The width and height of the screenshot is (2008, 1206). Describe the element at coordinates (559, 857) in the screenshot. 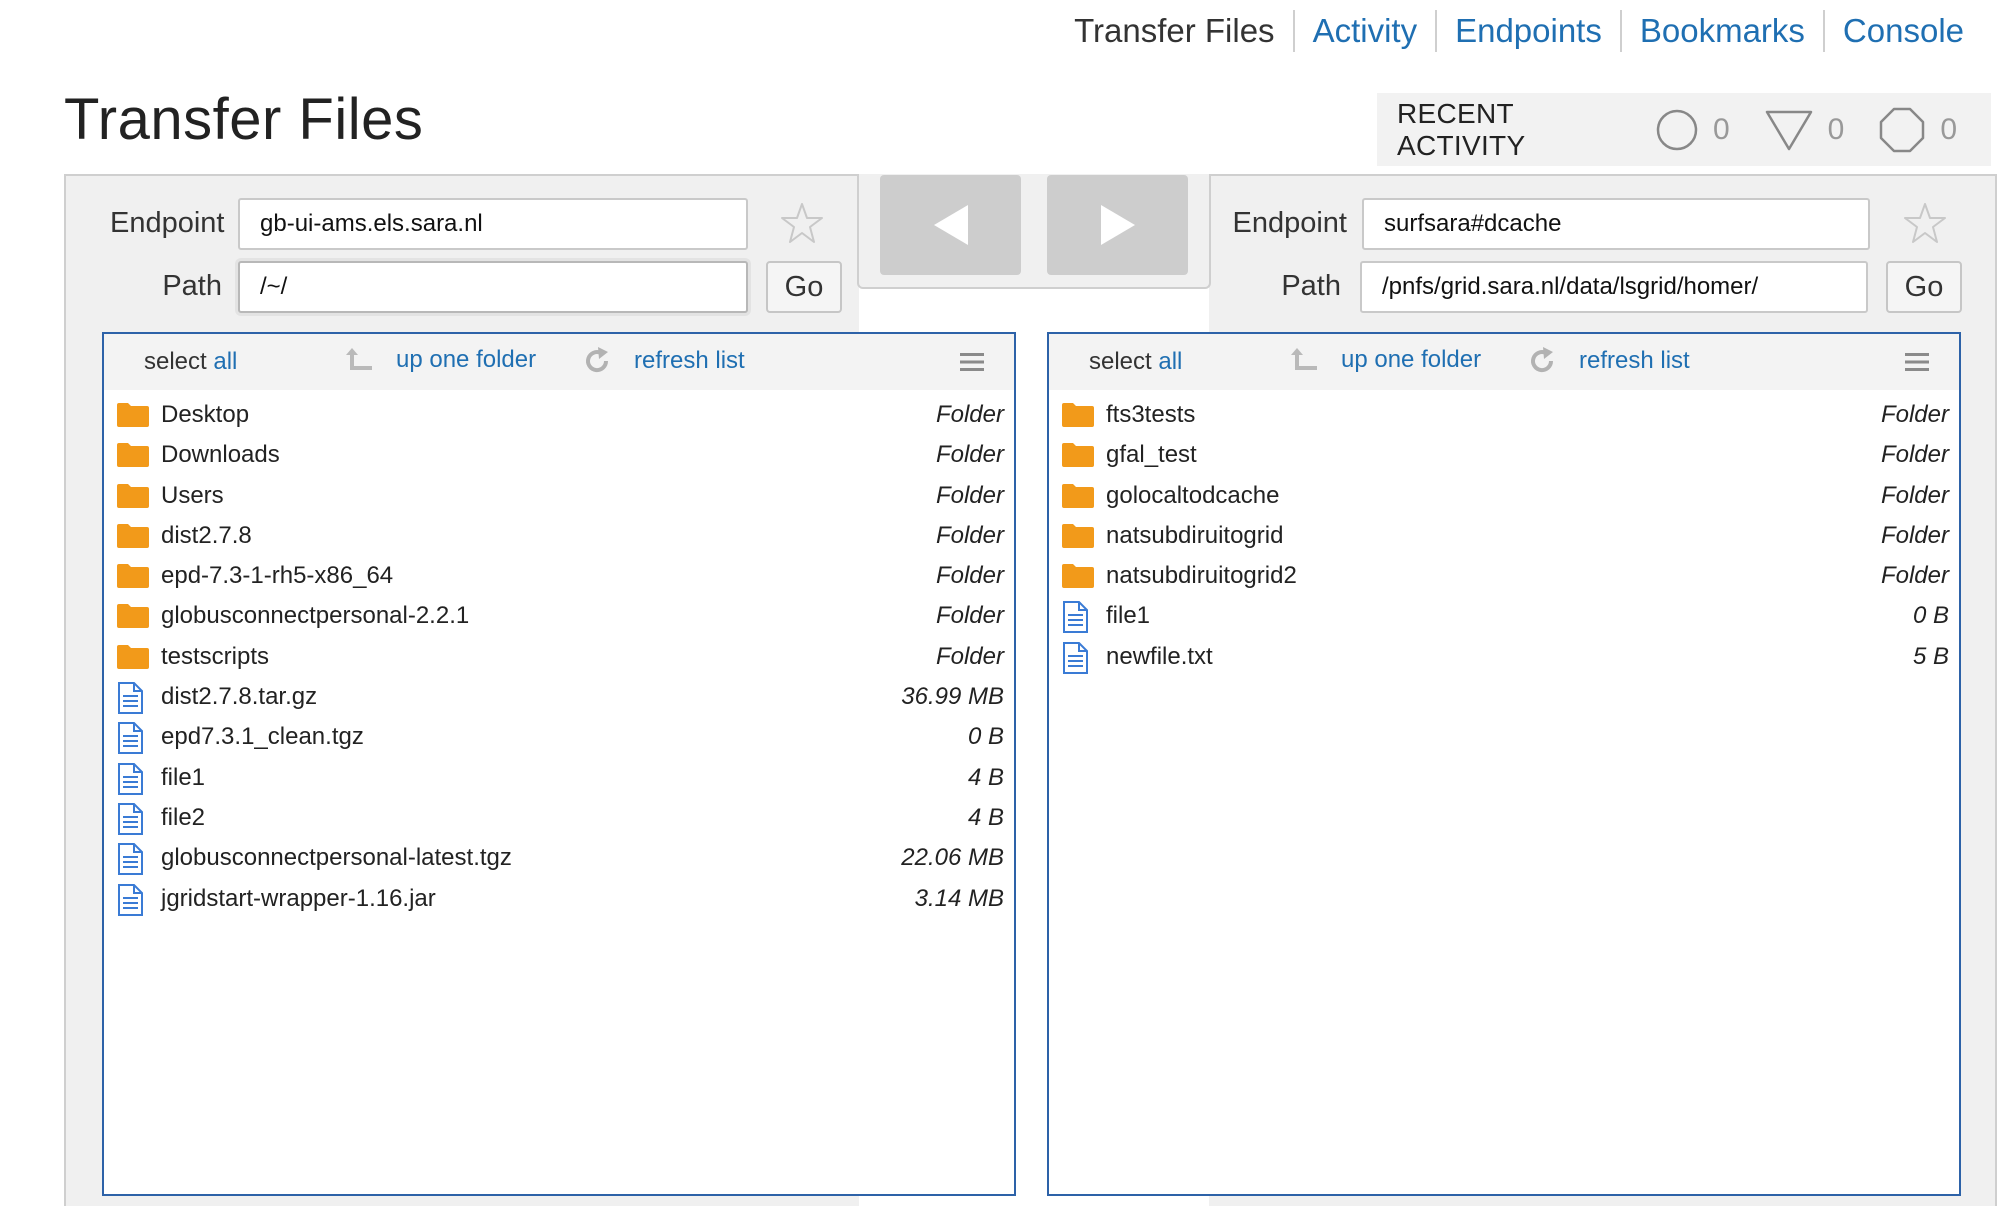

I see `file-row: globusconnectpersonal-latest.tgz 22.06 MB` at that location.